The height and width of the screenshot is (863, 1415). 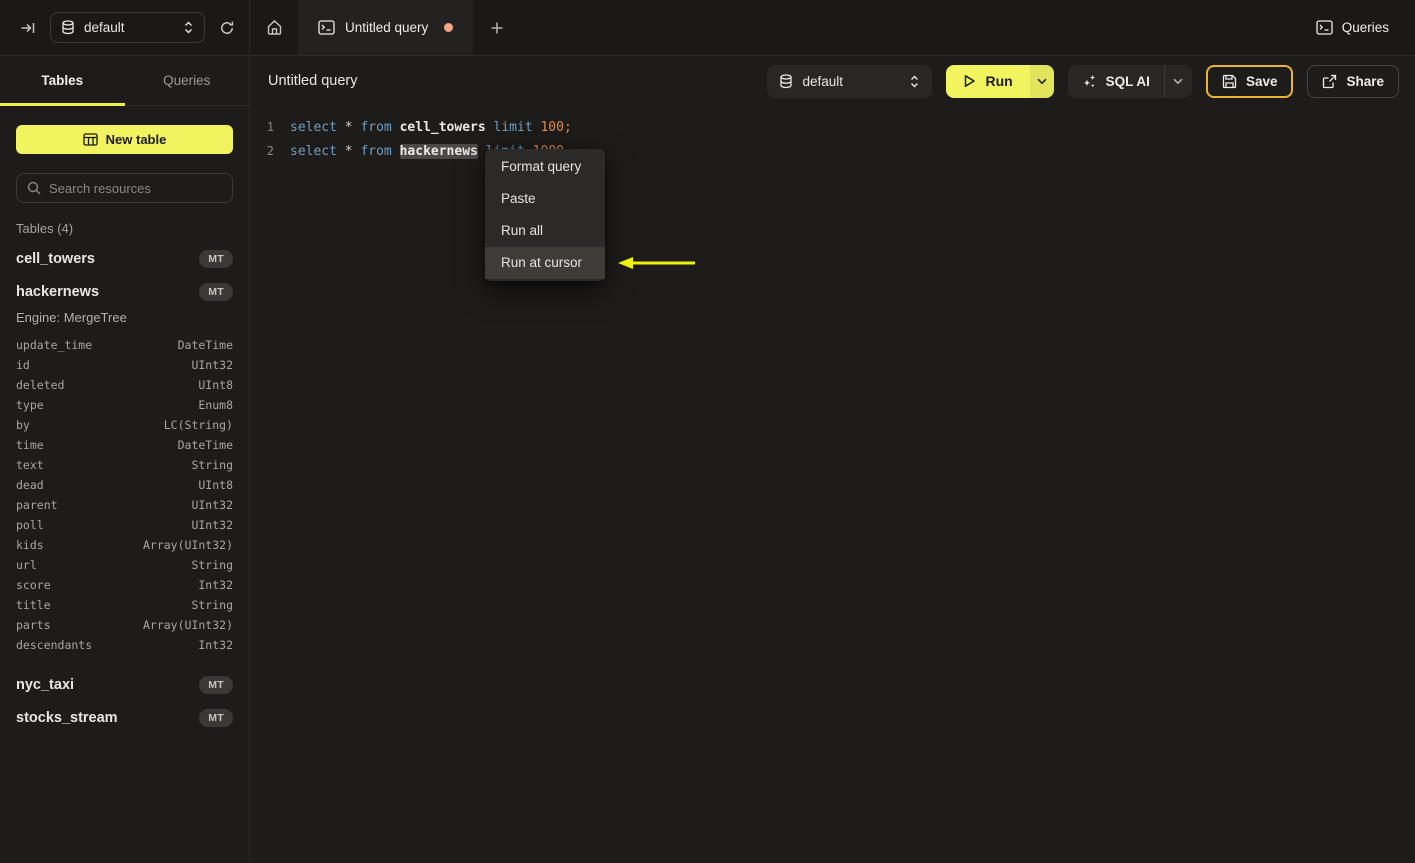 I want to click on column-row: parent UInt32, so click(x=124, y=505).